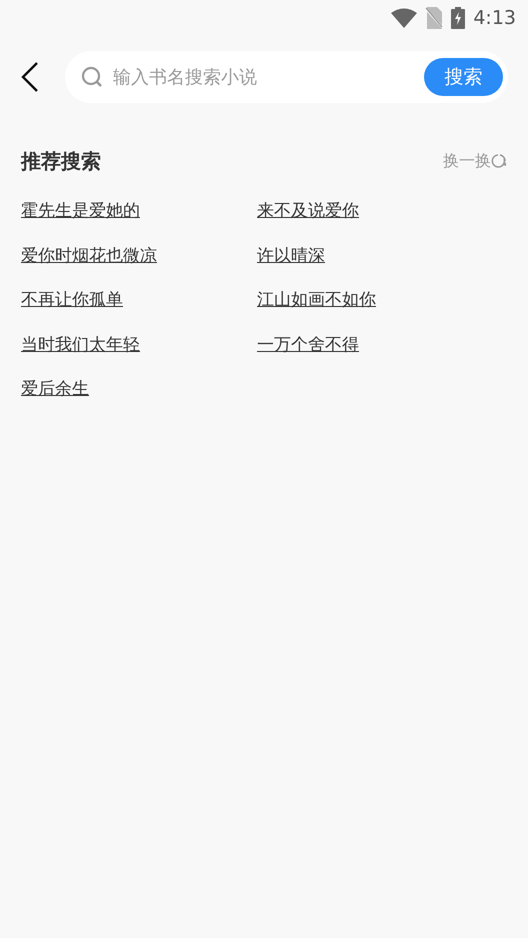 This screenshot has width=528, height=938. Describe the element at coordinates (291, 256) in the screenshot. I see `book-title-link: 许以晴深` at that location.